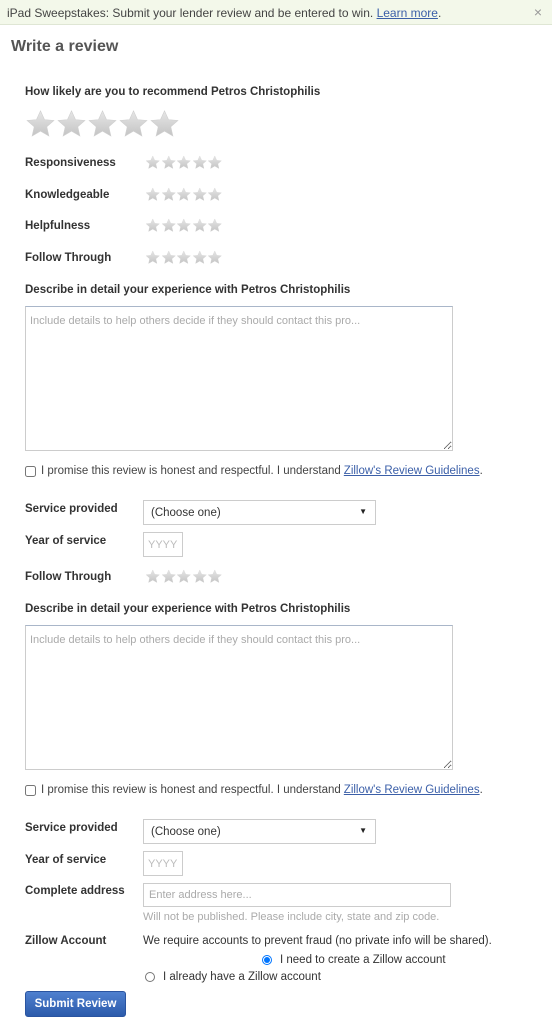  What do you see at coordinates (259, 512) in the screenshot?
I see `service-provided-select: (Choose one) ▼` at bounding box center [259, 512].